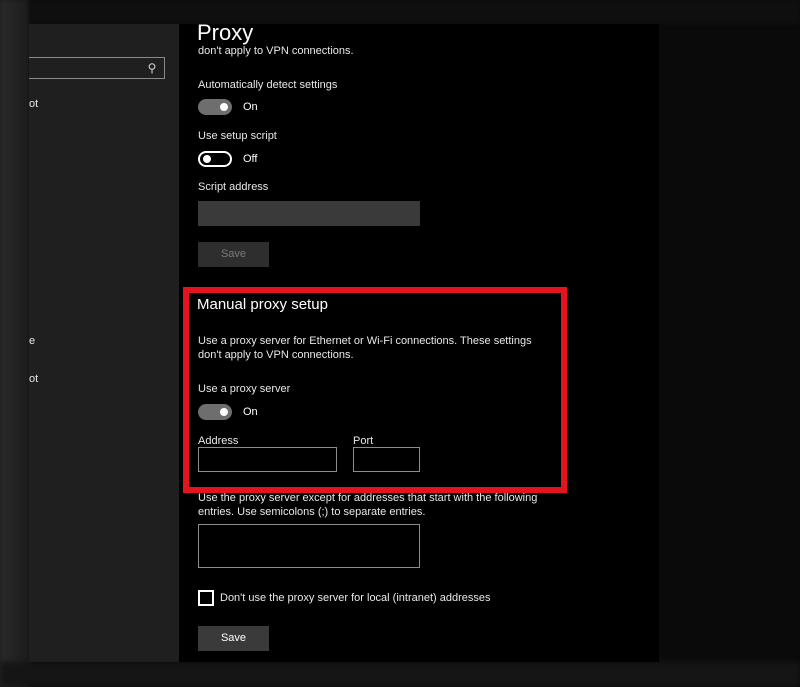 The image size is (800, 687). What do you see at coordinates (233, 254) in the screenshot?
I see `script-save-button: Save` at bounding box center [233, 254].